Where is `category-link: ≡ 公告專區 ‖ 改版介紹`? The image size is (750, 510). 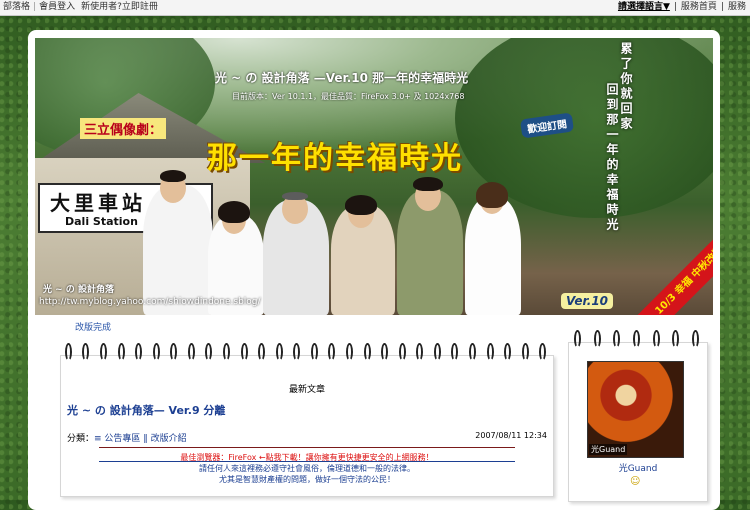
category-link: ≡ 公告專區 ‖ 改版介紹 is located at coordinates (140, 439).